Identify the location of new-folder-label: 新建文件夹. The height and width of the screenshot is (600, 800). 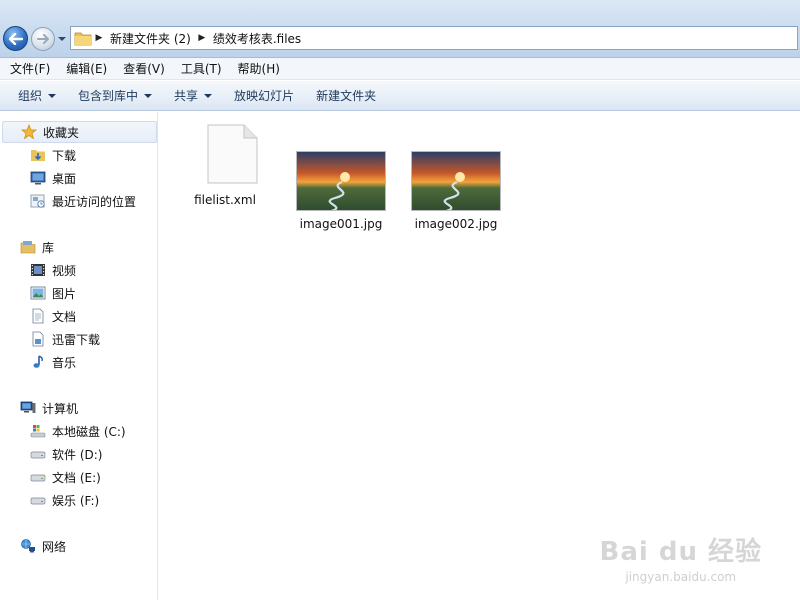
(346, 96).